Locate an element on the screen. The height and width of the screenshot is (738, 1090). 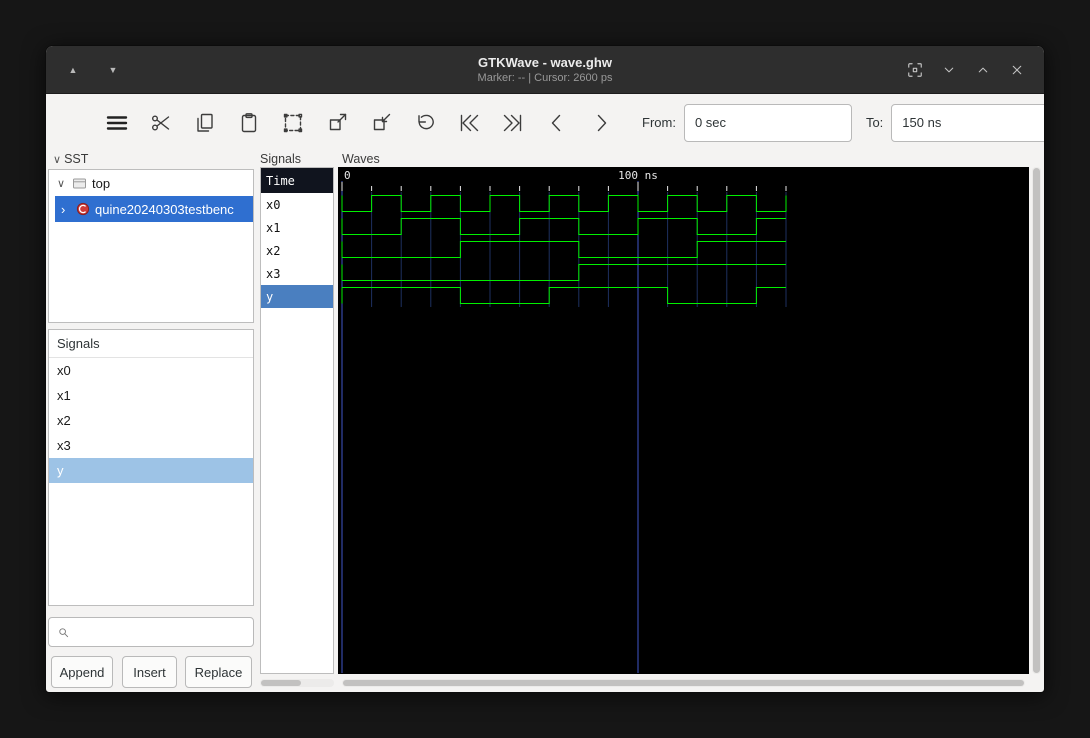
skip-to-end-icon is located at coordinates (512, 122).